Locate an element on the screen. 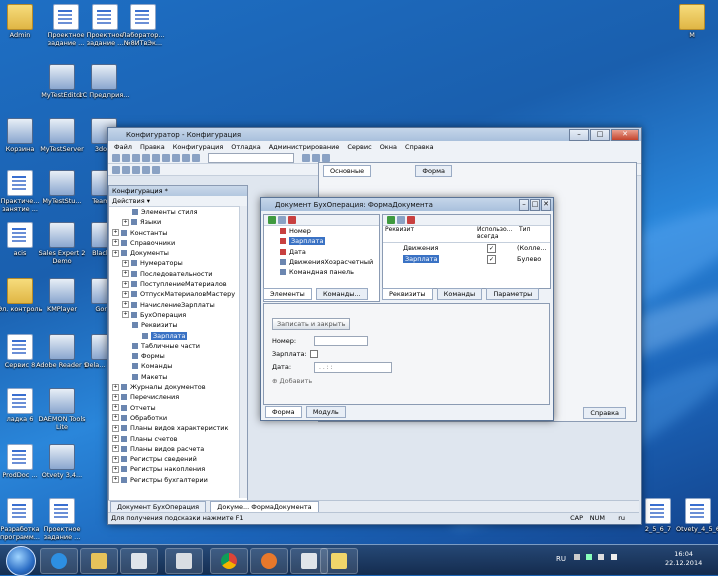  menu-file: Файл is located at coordinates (123, 147).